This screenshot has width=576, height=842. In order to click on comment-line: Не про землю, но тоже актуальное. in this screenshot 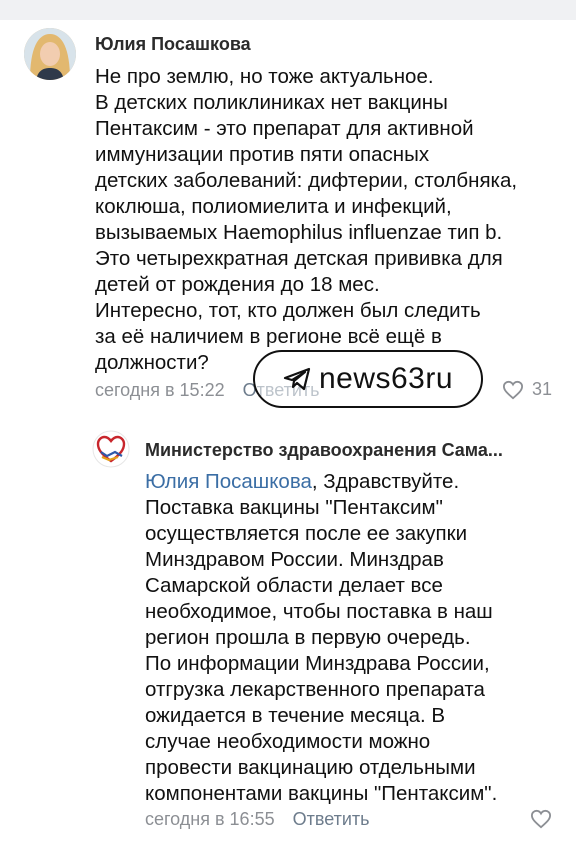, I will do `click(264, 76)`.